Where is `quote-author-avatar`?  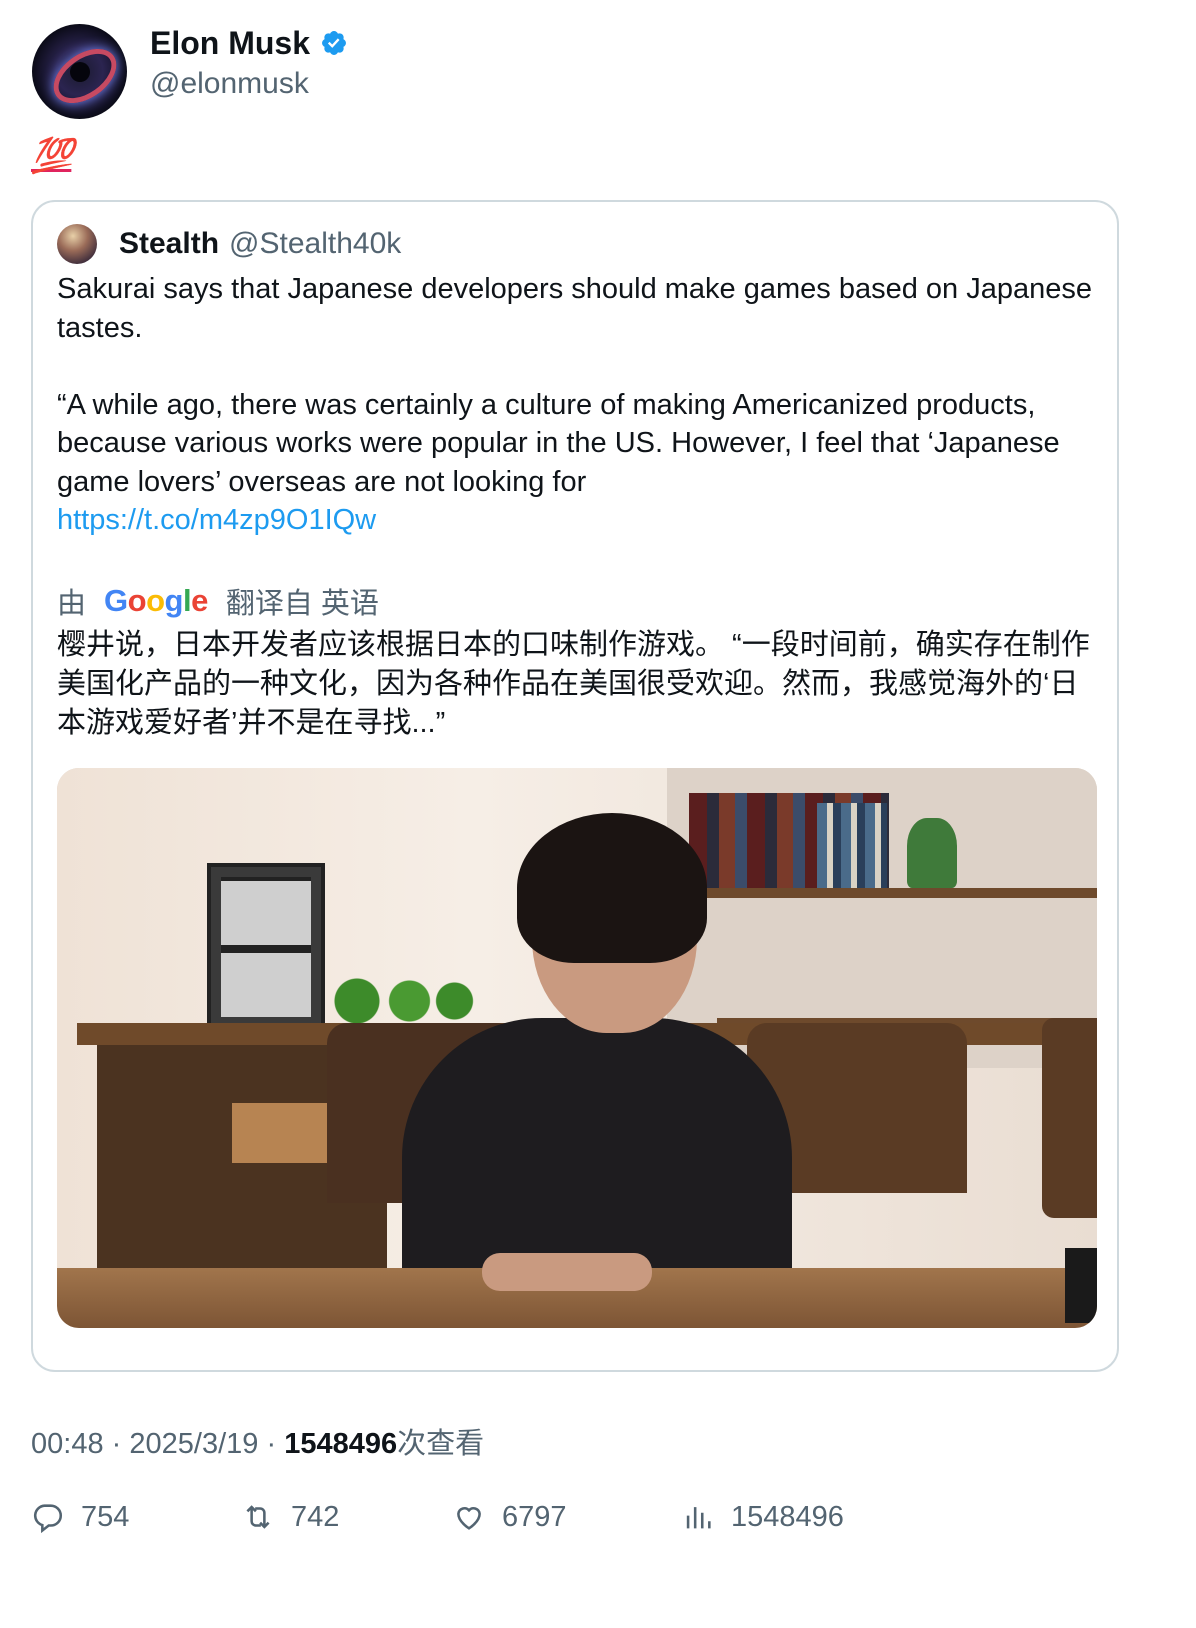
quote-author-avatar is located at coordinates (77, 244).